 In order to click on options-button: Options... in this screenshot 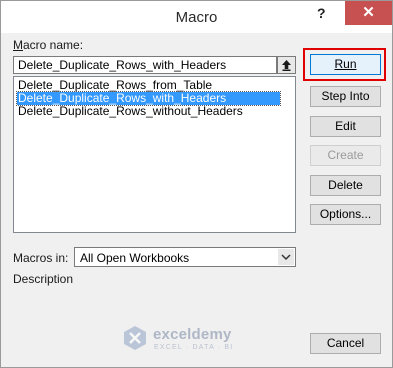, I will do `click(345, 214)`.